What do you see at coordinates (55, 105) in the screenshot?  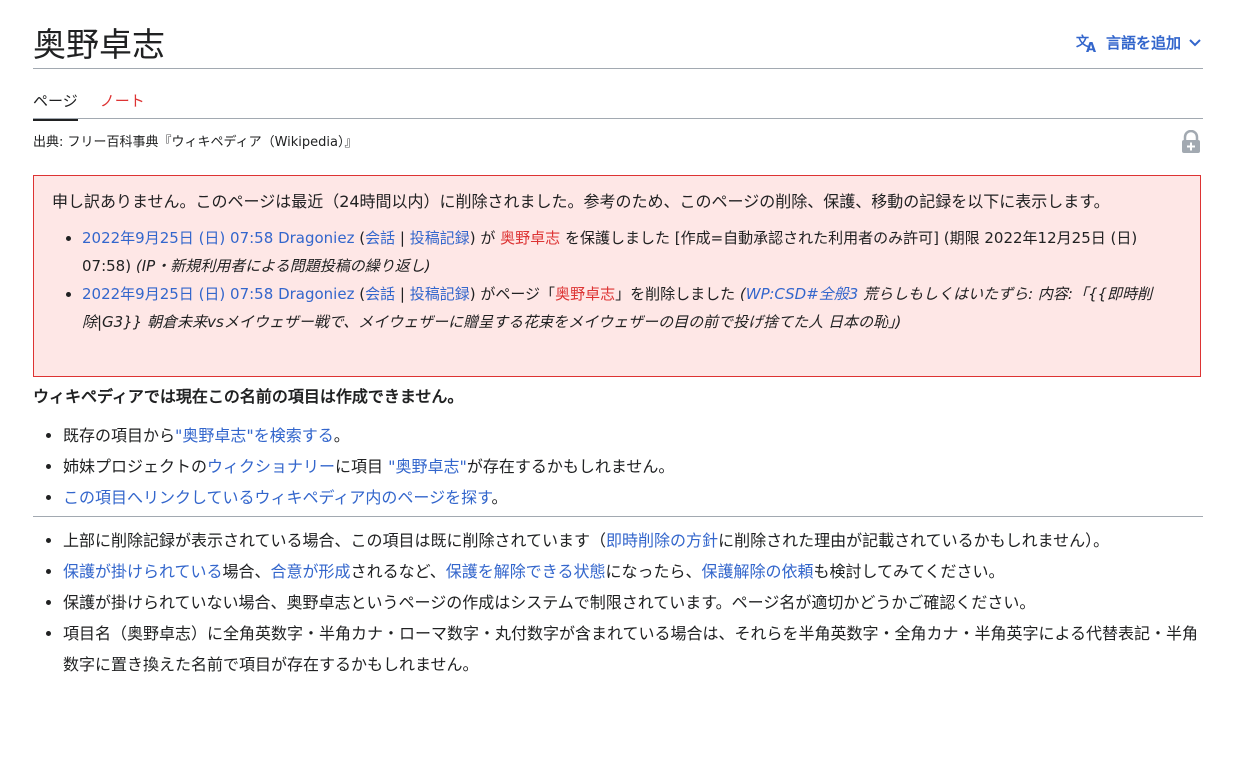 I see `tab-page: ページ` at bounding box center [55, 105].